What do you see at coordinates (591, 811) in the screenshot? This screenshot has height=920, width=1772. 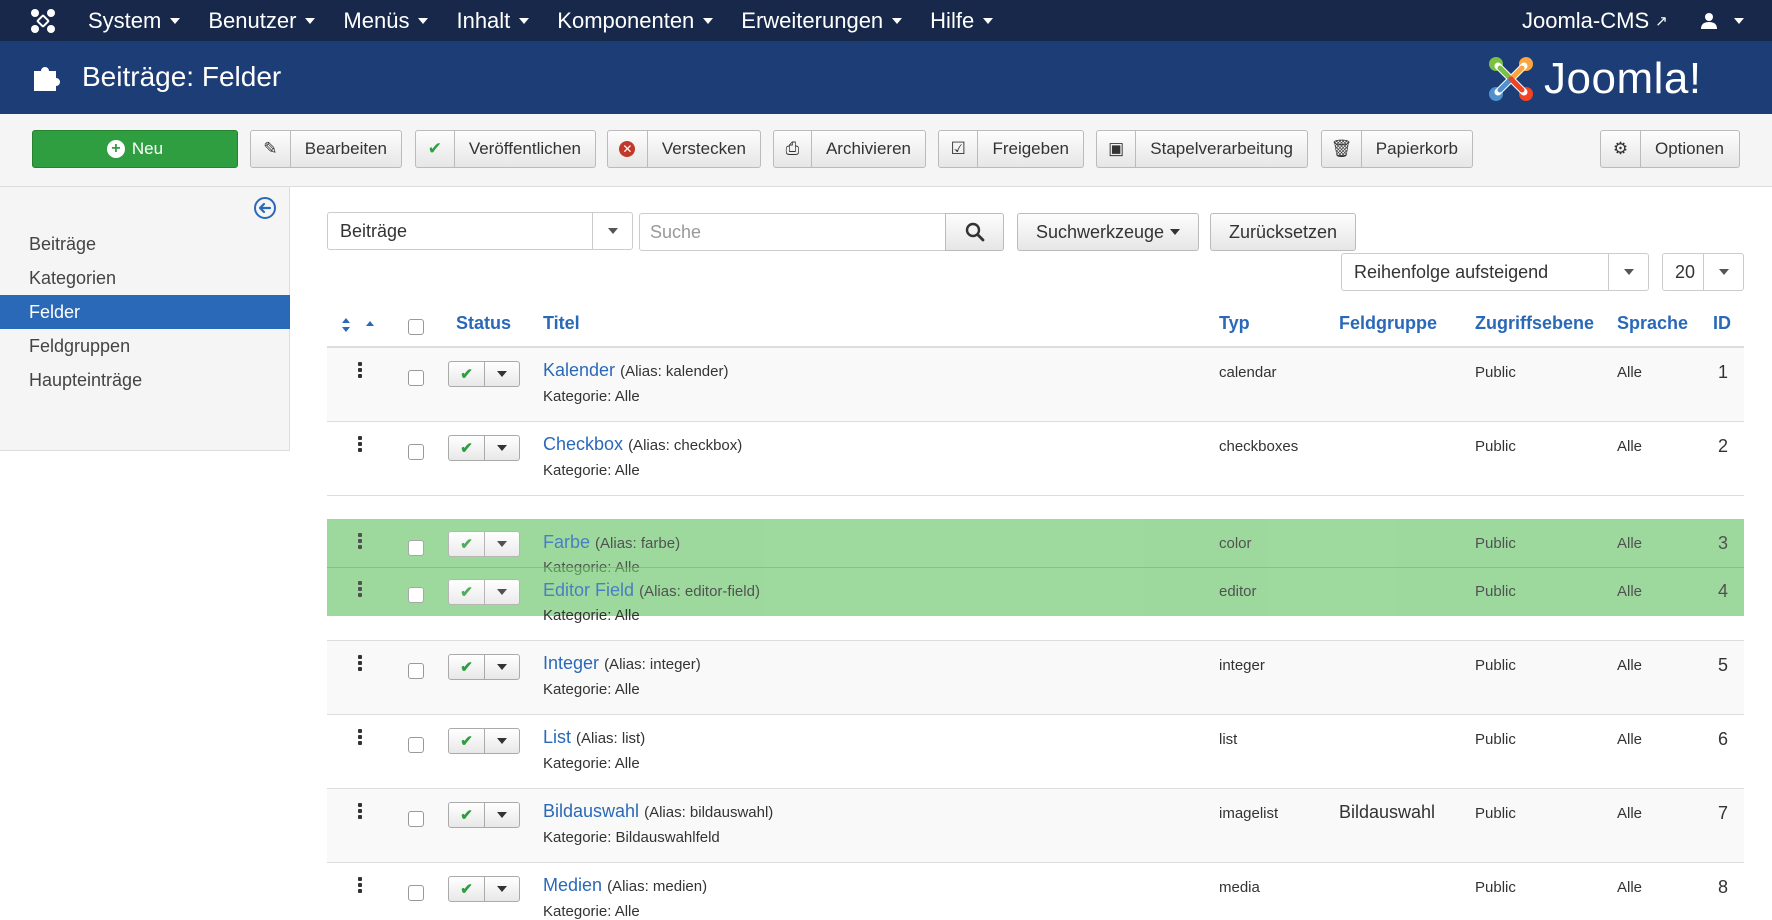 I see `field-title-link: Bildauswahl` at bounding box center [591, 811].